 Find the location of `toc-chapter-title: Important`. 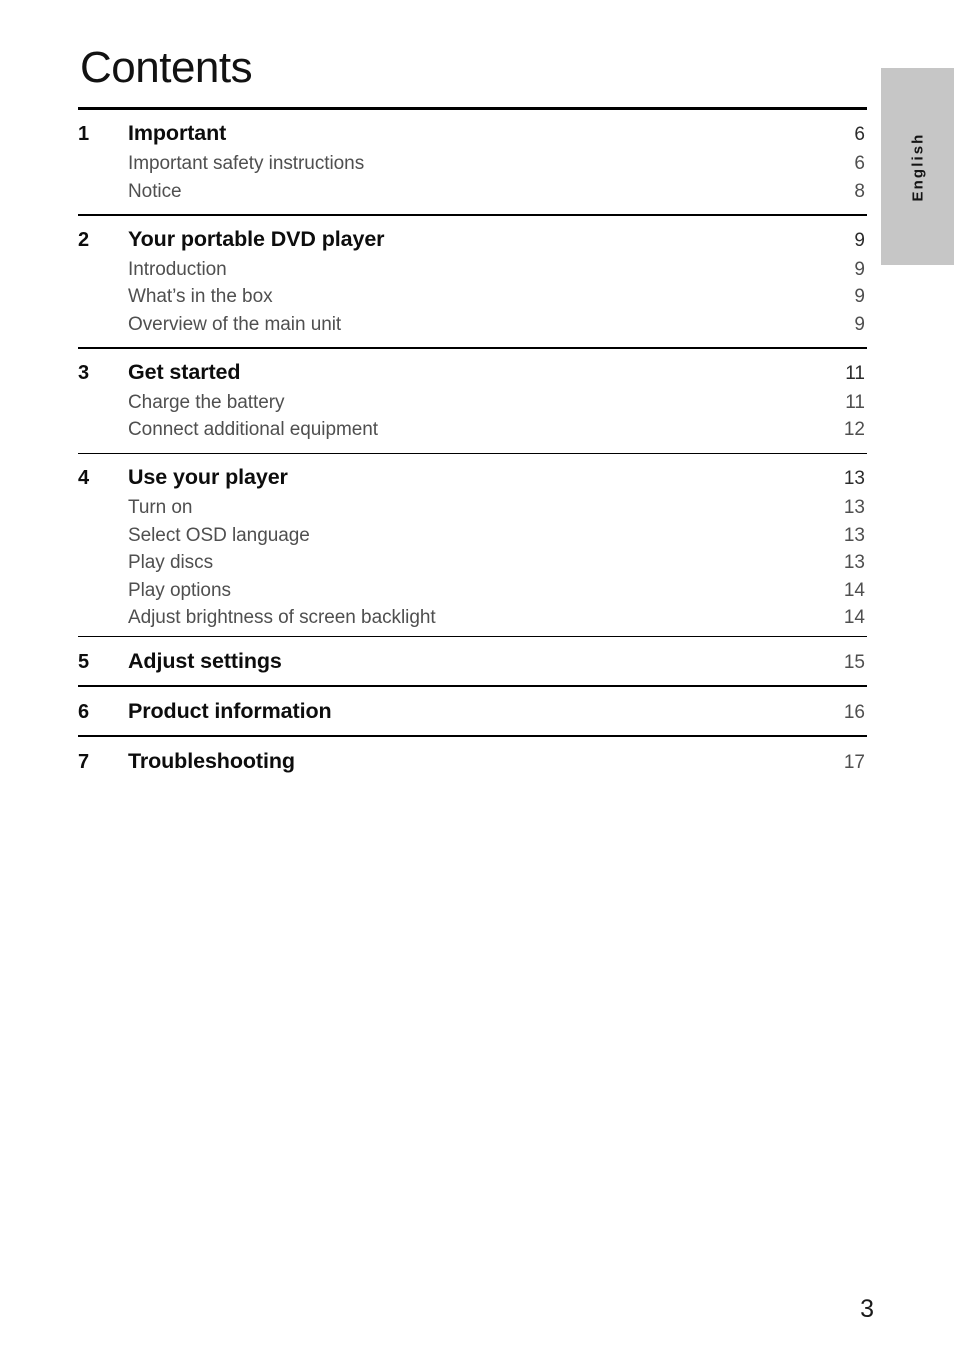

toc-chapter-title: Important is located at coordinates (177, 133).